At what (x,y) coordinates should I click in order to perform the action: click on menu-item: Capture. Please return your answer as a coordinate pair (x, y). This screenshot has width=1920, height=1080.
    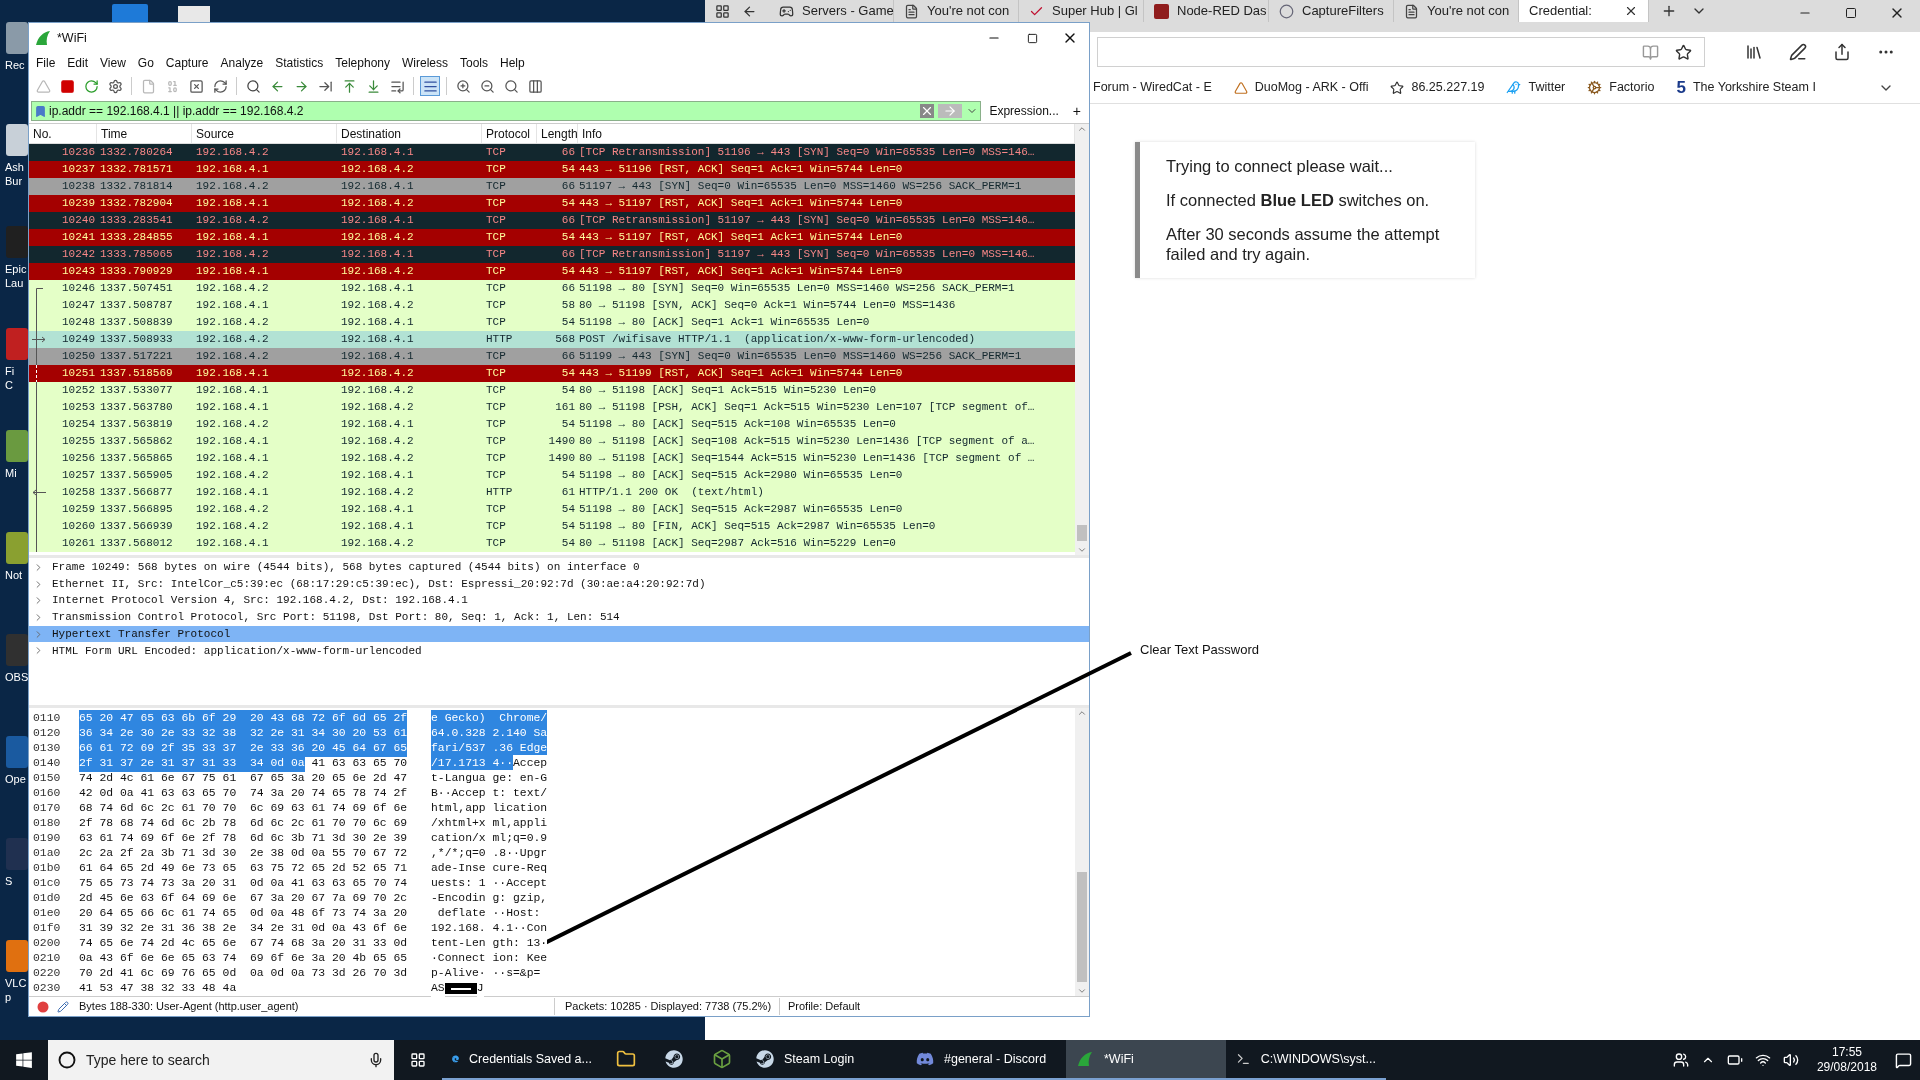
    Looking at the image, I should click on (187, 63).